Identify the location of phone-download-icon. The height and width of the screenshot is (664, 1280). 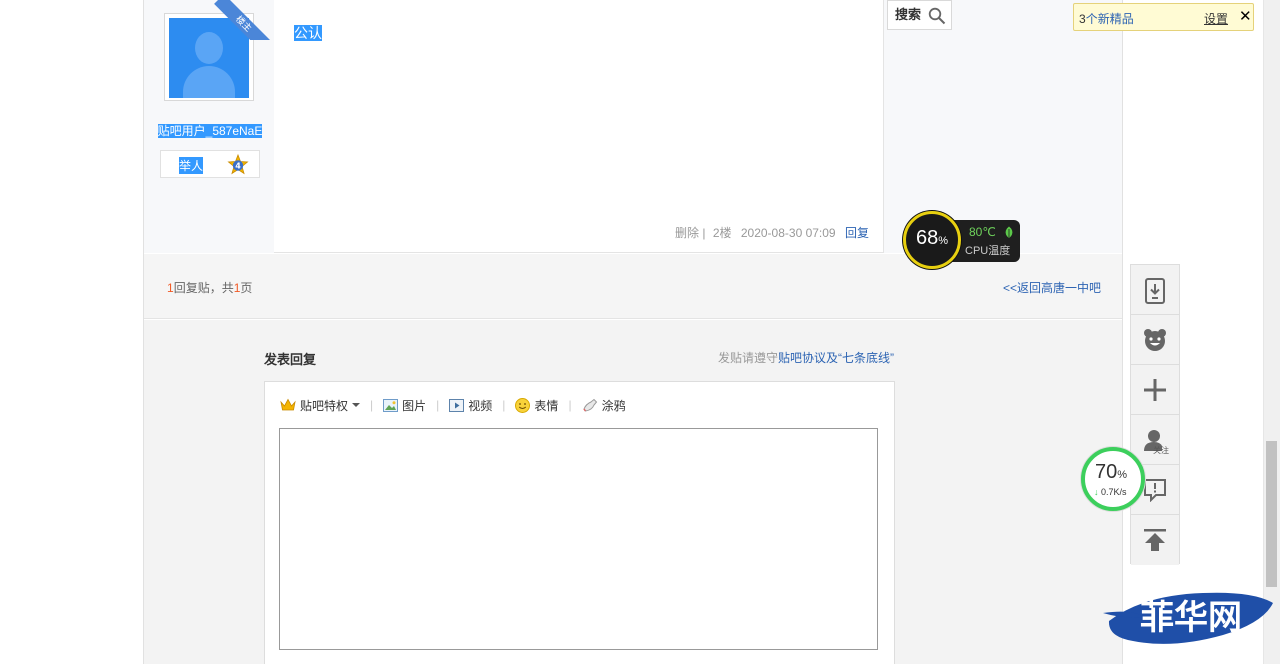
(1155, 291).